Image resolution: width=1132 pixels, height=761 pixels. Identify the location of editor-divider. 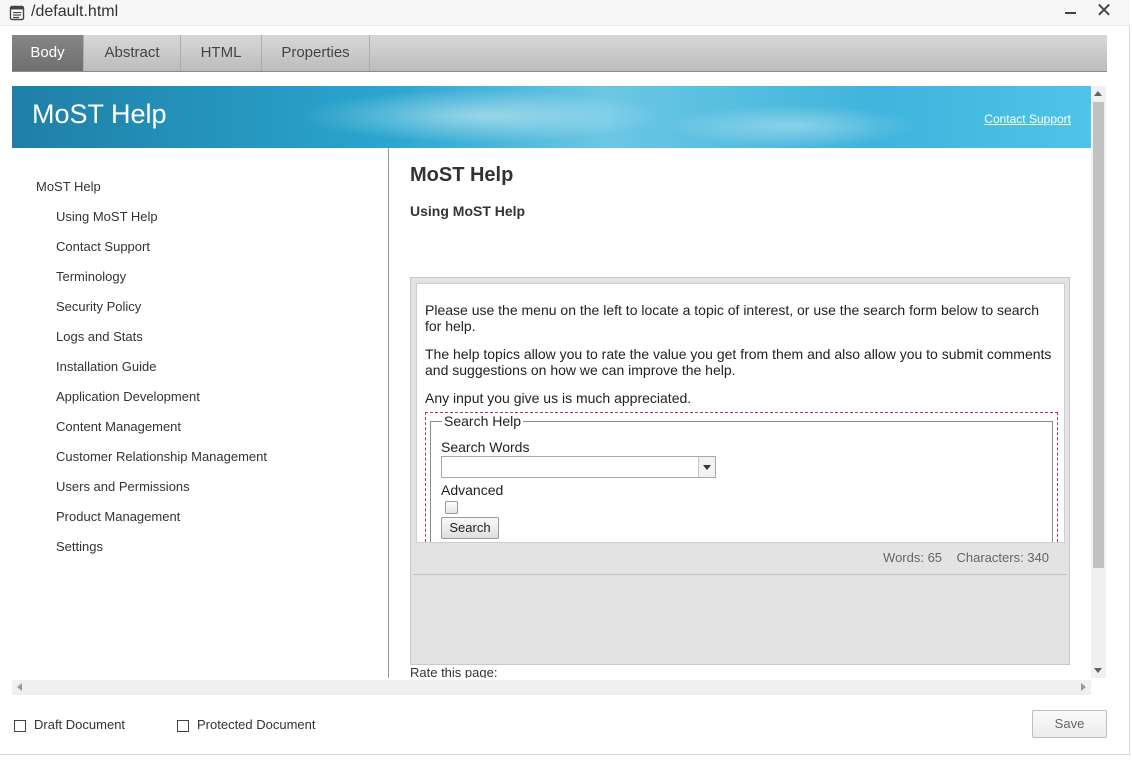
(740, 574).